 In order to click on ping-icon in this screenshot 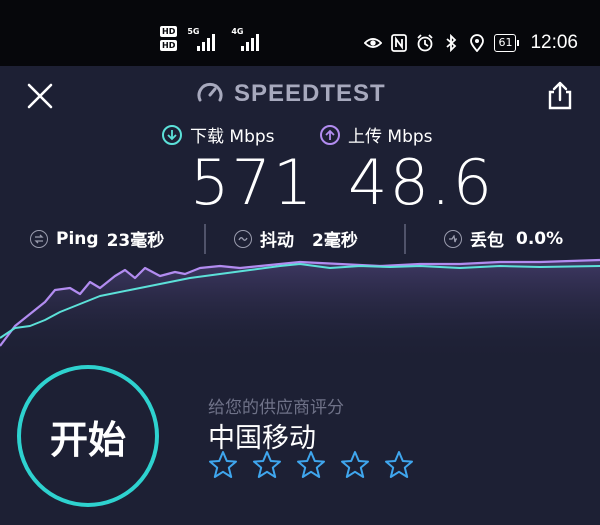, I will do `click(39, 238)`.